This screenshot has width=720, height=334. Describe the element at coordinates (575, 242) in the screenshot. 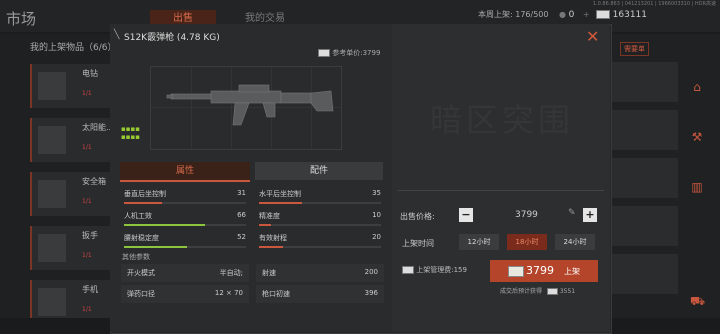

I see `duration-24h: 24小时` at that location.